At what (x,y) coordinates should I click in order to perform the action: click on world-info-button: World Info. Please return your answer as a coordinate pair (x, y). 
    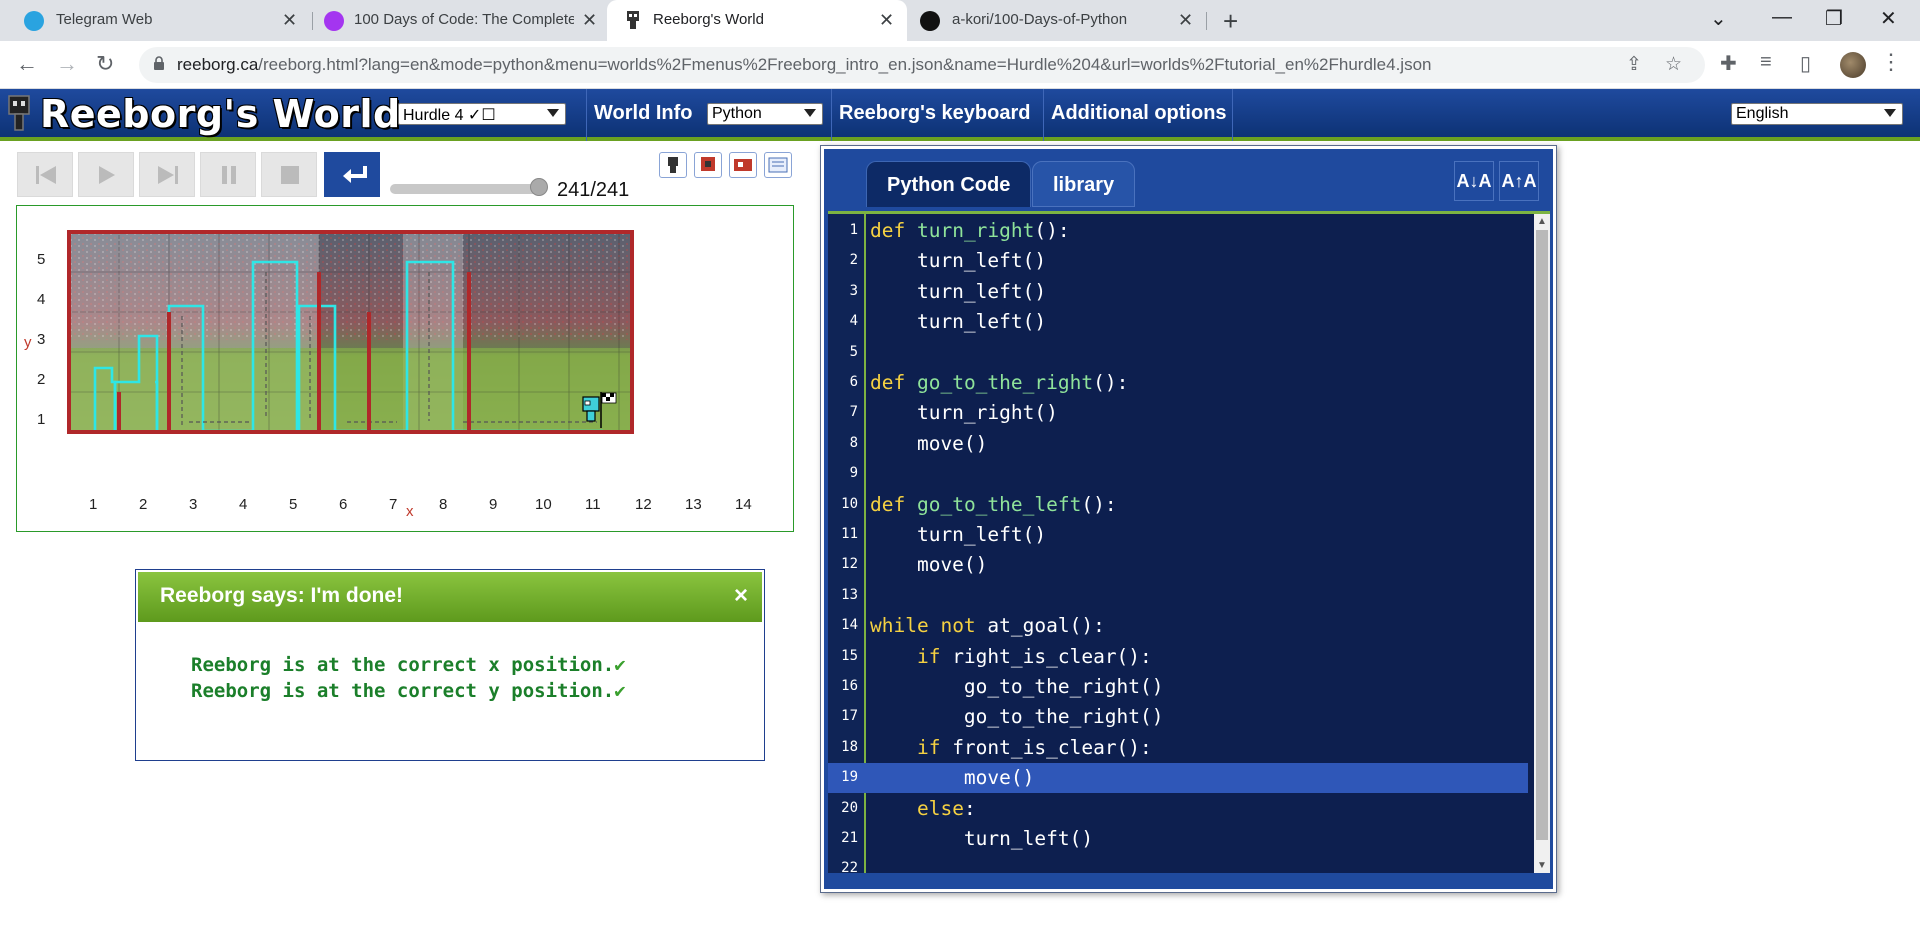
    Looking at the image, I should click on (643, 113).